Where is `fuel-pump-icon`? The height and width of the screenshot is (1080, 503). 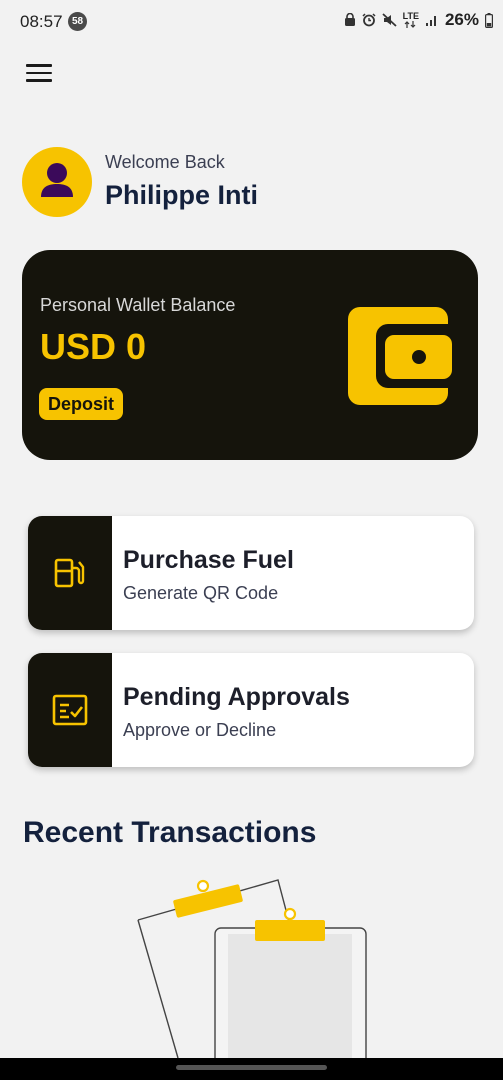
fuel-pump-icon is located at coordinates (69, 573).